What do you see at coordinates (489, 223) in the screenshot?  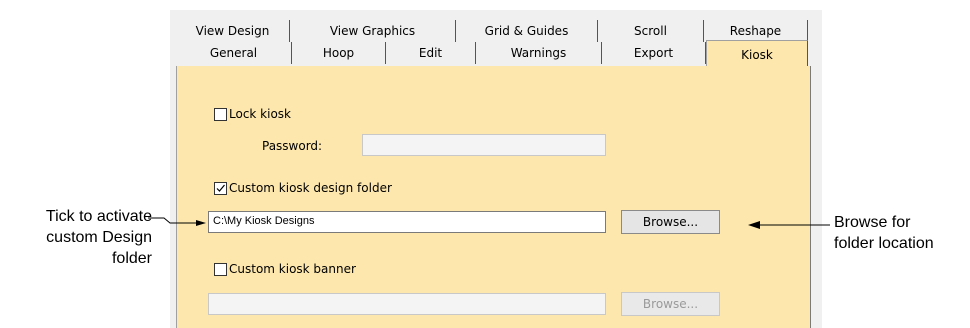 I see `callout-arrows` at bounding box center [489, 223].